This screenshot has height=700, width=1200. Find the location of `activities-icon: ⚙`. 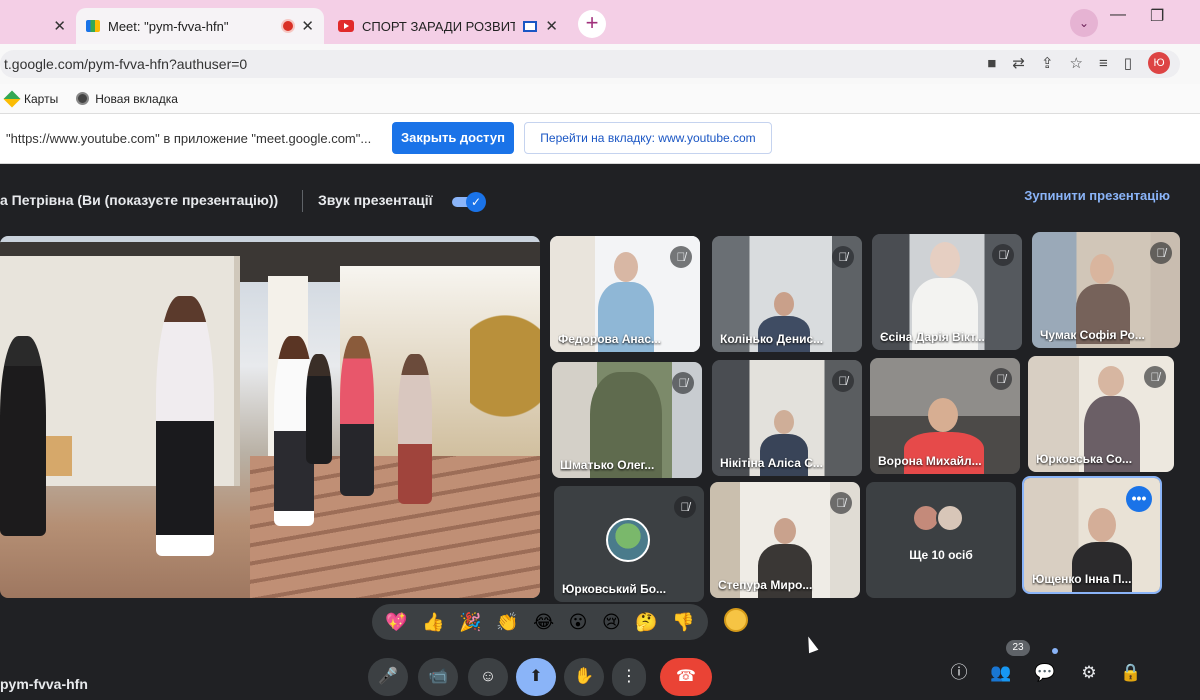

activities-icon: ⚙ is located at coordinates (1089, 673).